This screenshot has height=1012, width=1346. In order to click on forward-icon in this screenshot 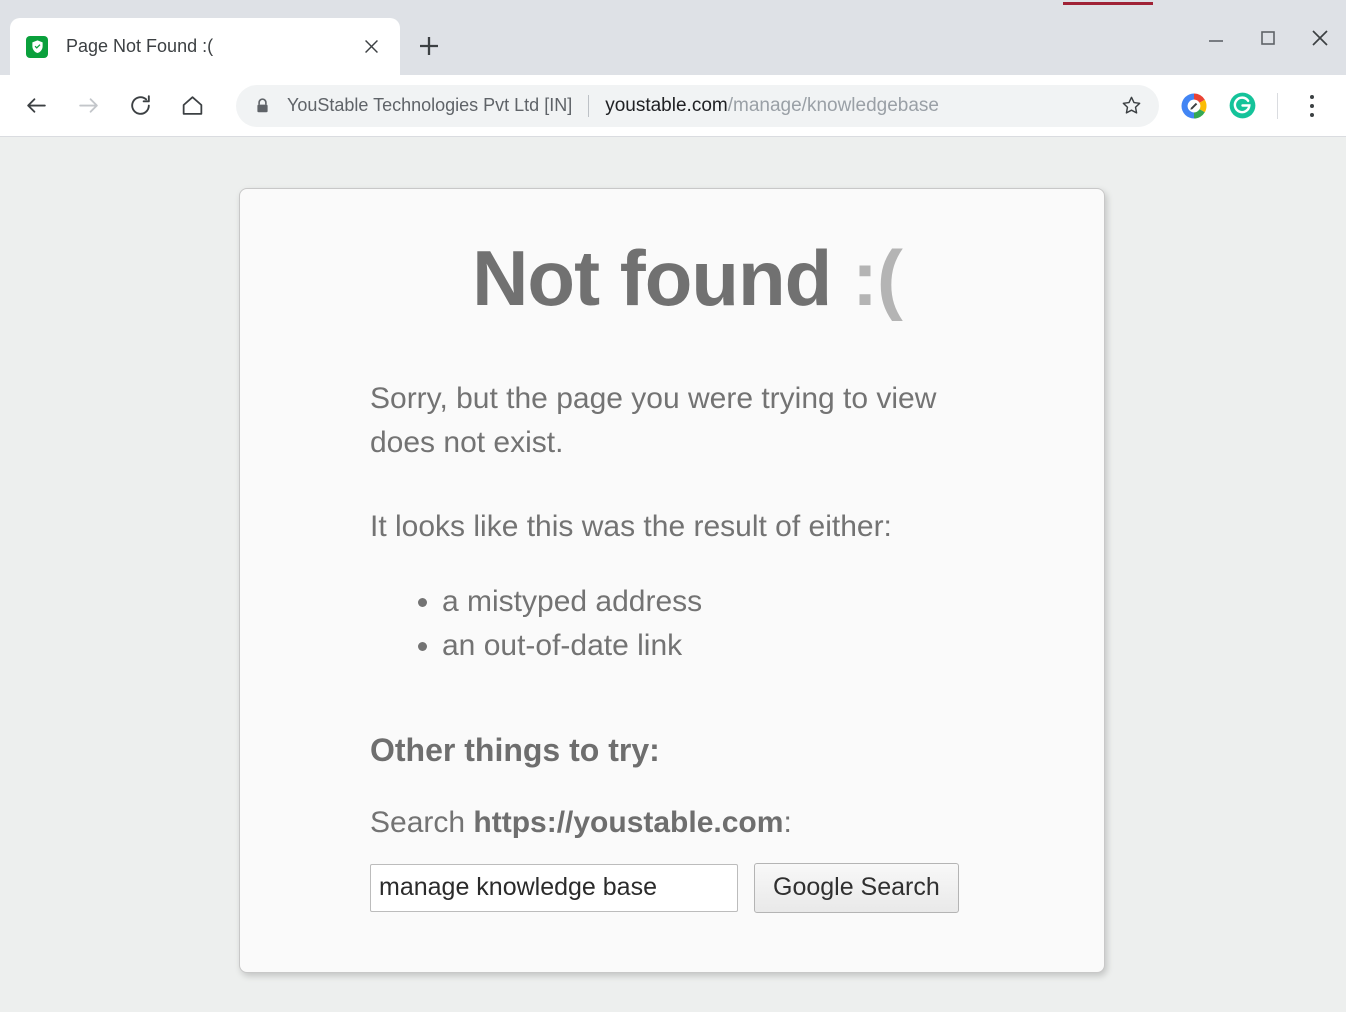, I will do `click(88, 106)`.